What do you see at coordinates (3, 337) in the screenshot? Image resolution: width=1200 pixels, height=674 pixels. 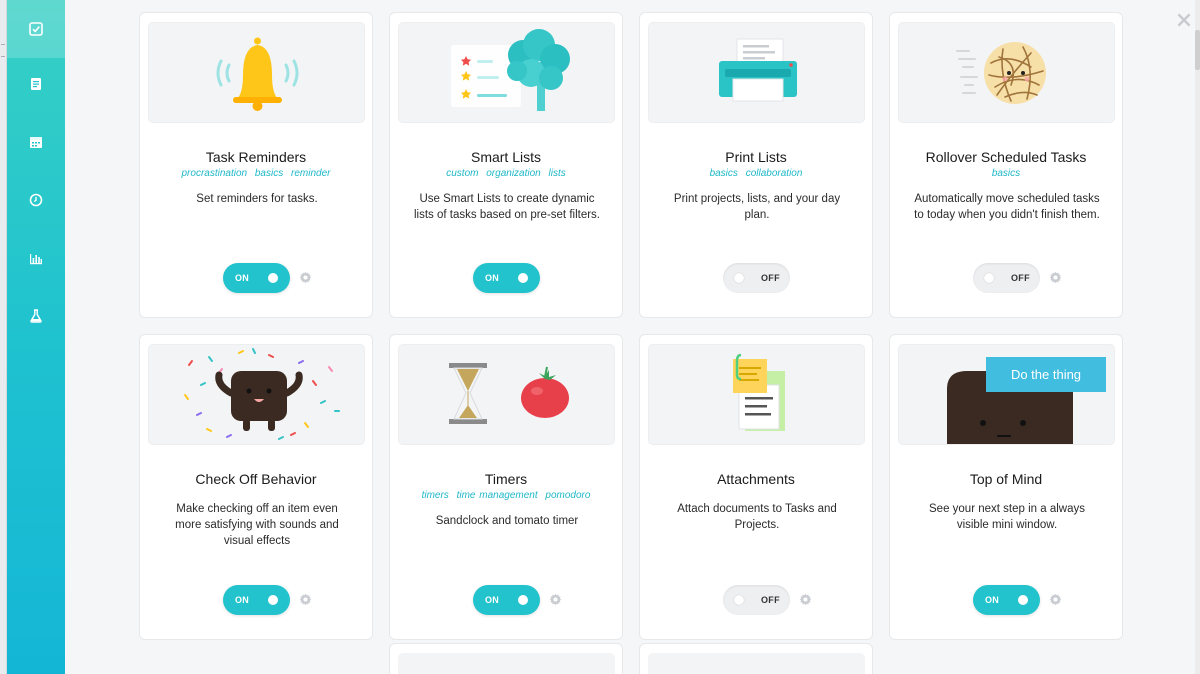 I see `window-edge` at bounding box center [3, 337].